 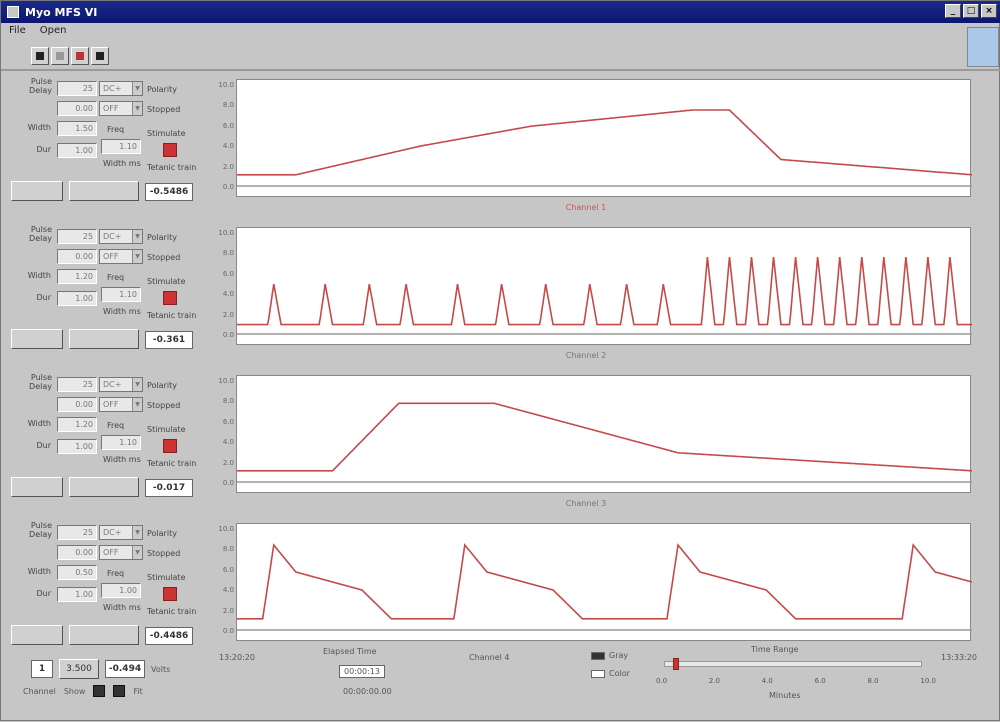 I want to click on stimulate-button, so click(x=80, y=56).